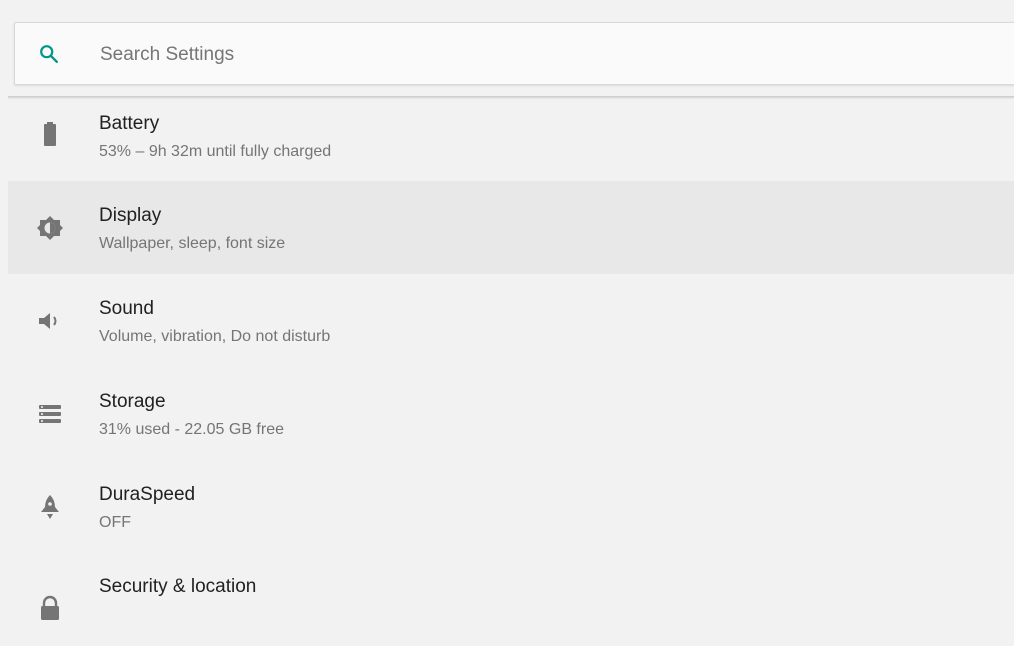 Image resolution: width=1014 pixels, height=646 pixels. Describe the element at coordinates (129, 123) in the screenshot. I see `settings-item-title: Battery` at that location.